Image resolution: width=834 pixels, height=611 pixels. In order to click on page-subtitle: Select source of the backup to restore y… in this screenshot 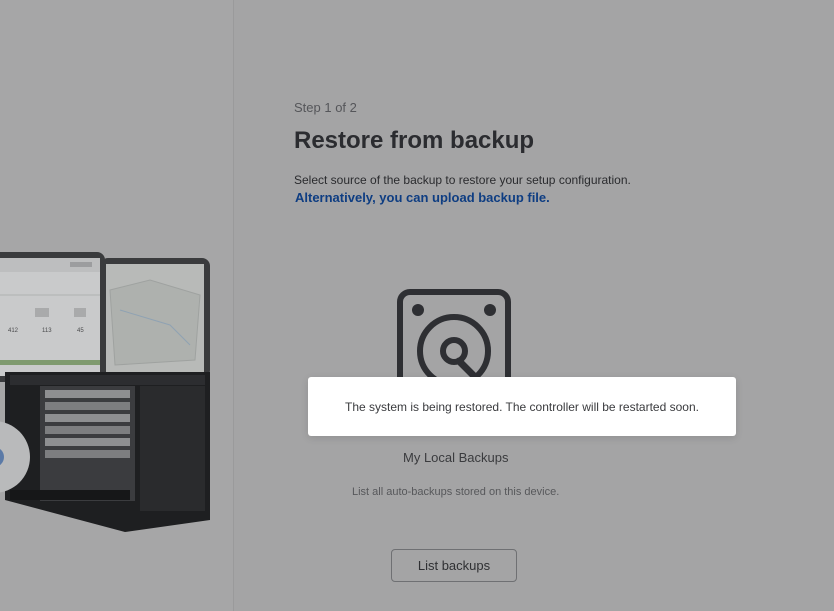, I will do `click(462, 180)`.